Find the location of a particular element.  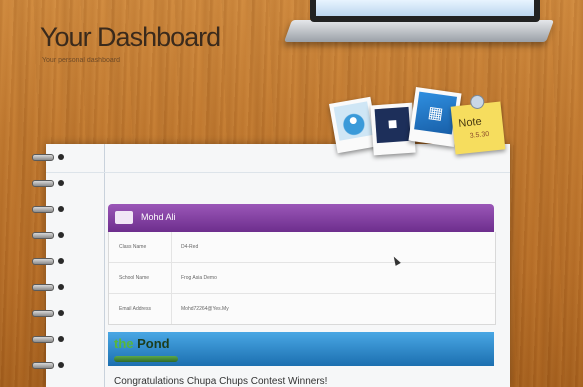

profile-row: Email Address Mohd72264@Yes.My is located at coordinates (302, 309).